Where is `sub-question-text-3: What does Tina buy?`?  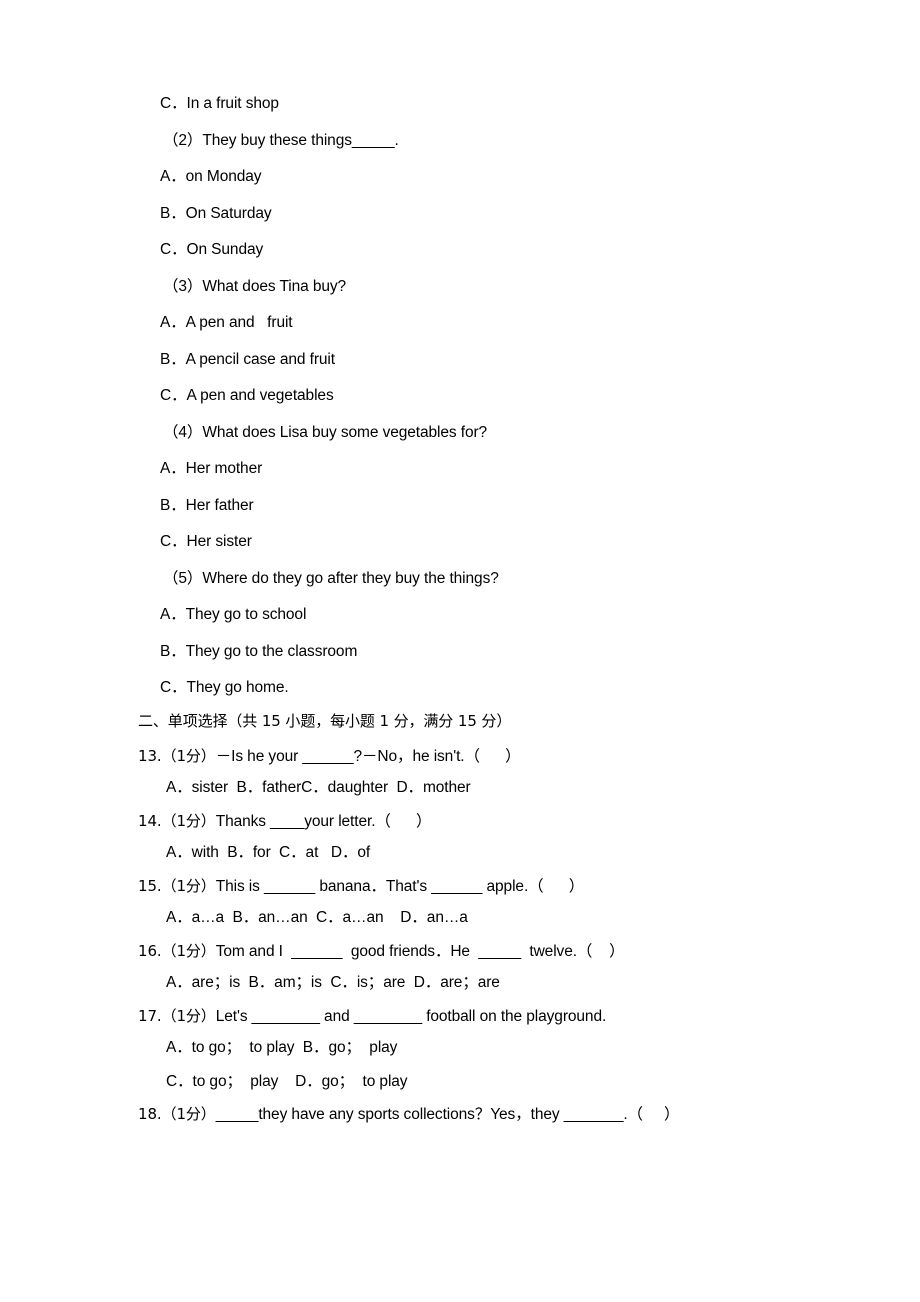 sub-question-text-3: What does Tina buy? is located at coordinates (274, 286).